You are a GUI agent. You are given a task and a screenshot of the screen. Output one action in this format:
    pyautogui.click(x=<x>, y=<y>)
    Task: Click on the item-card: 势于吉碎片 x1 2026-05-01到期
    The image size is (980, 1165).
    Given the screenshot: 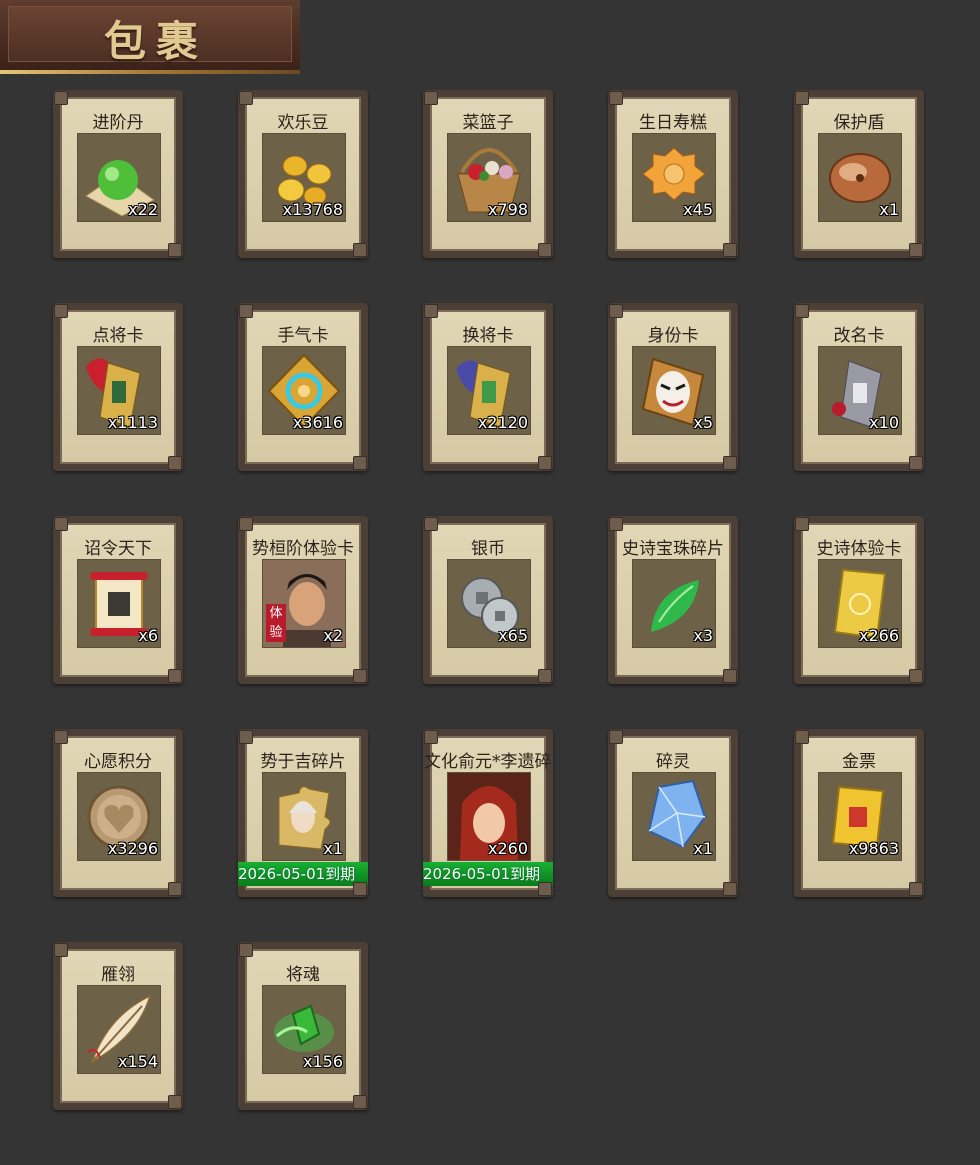 What is the action you would take?
    pyautogui.click(x=303, y=813)
    